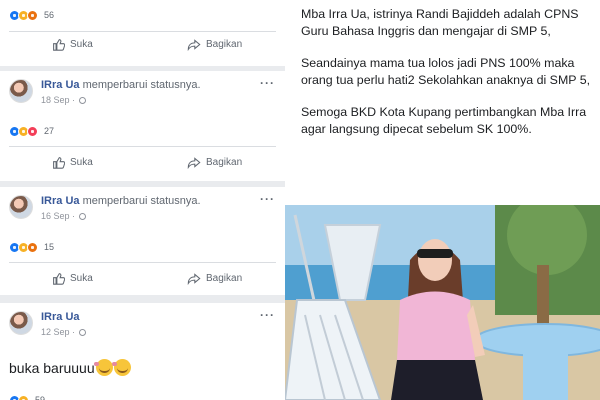 Image resolution: width=600 pixels, height=400 pixels. I want to click on post-card-1: 56 Suka Bagikan, so click(142, 33).